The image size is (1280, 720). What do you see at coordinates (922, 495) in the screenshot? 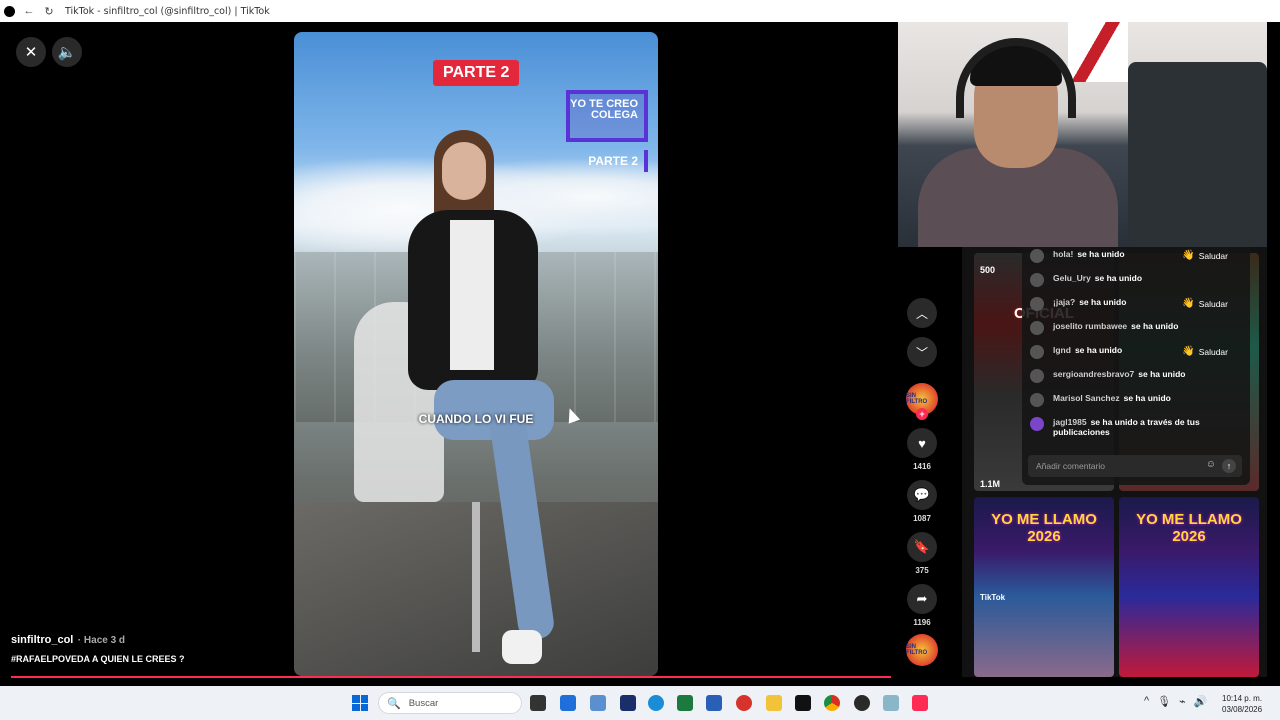
I see `comment-icon: 💬` at bounding box center [922, 495].